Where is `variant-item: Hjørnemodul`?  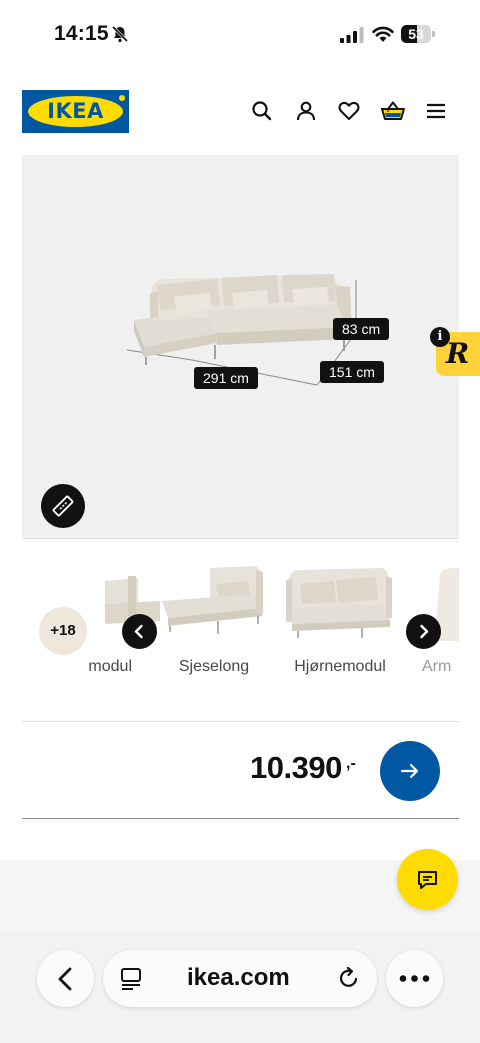
variant-item: Hjørnemodul is located at coordinates (340, 618).